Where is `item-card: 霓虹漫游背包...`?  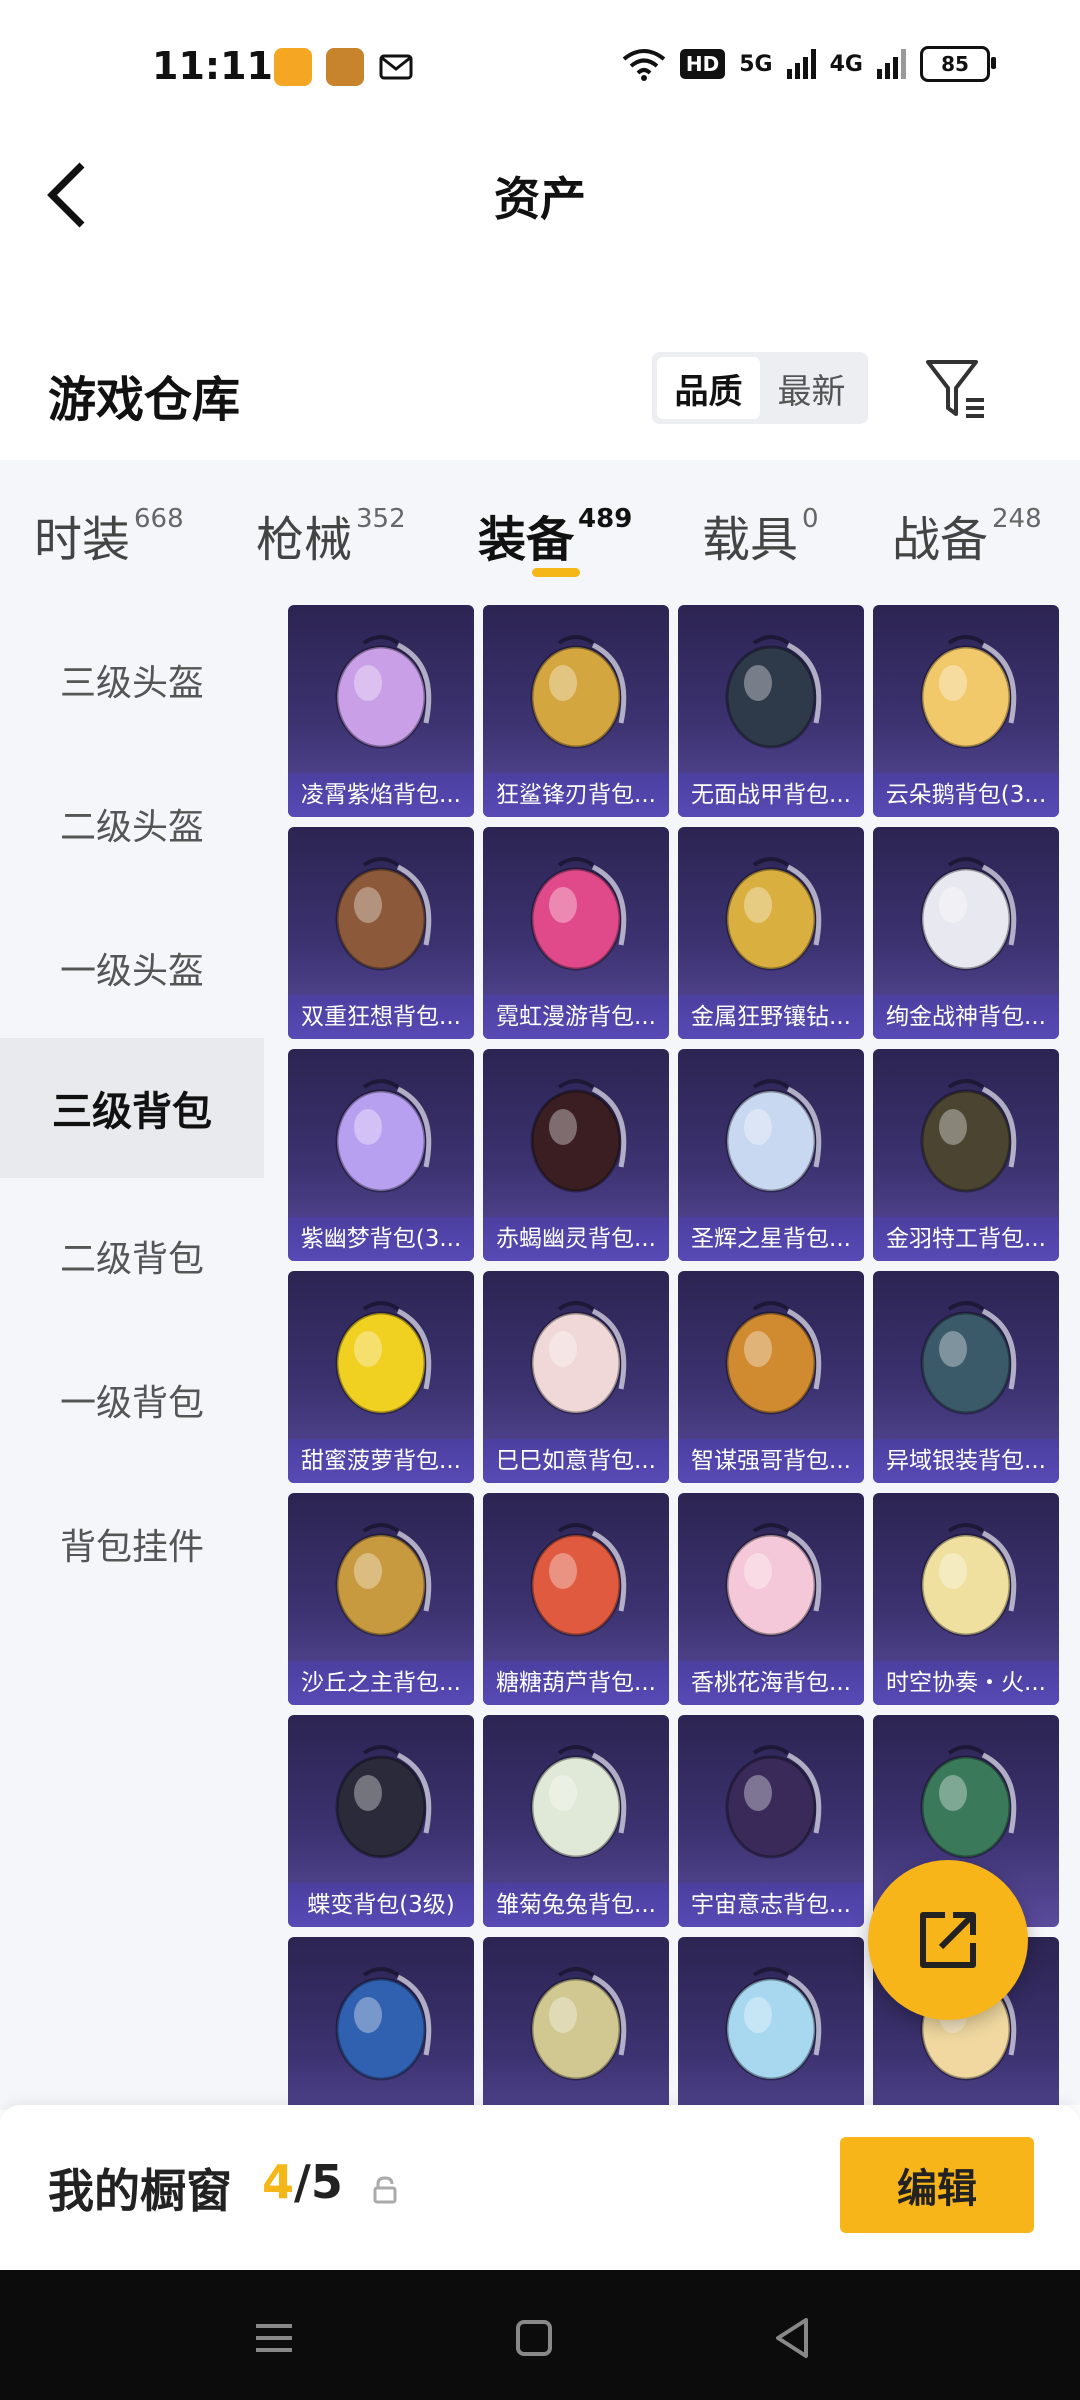 item-card: 霓虹漫游背包... is located at coordinates (576, 933).